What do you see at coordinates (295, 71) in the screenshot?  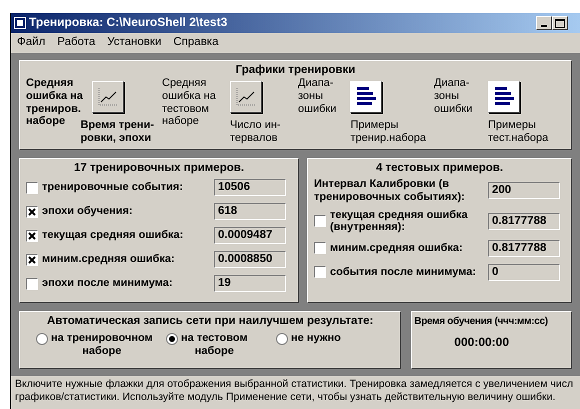 I see `panel-title: Графики тренировки` at bounding box center [295, 71].